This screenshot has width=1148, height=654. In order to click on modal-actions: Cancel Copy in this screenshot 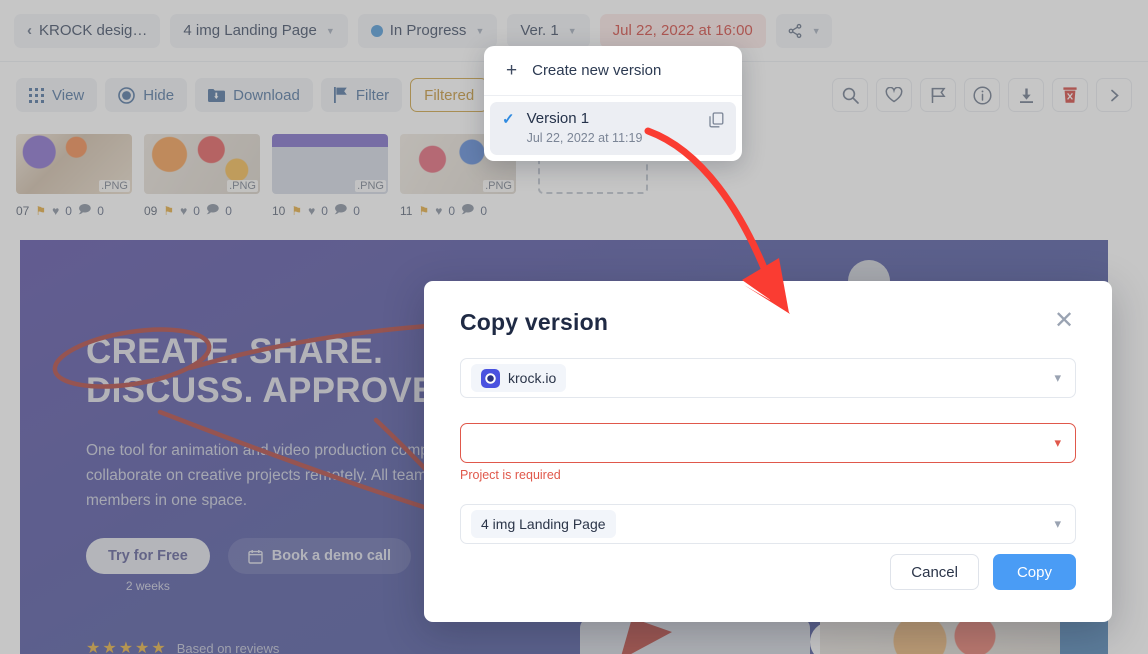, I will do `click(983, 572)`.